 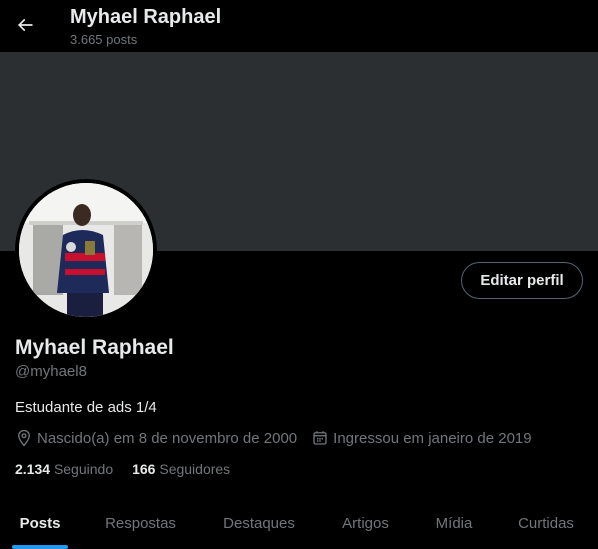 What do you see at coordinates (83, 469) in the screenshot?
I see `following-label: Seguindo` at bounding box center [83, 469].